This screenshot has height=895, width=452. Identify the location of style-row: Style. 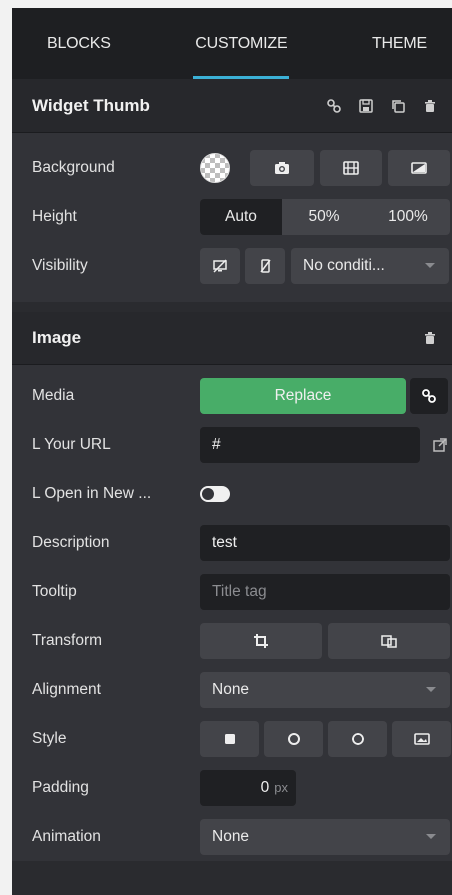
(232, 738).